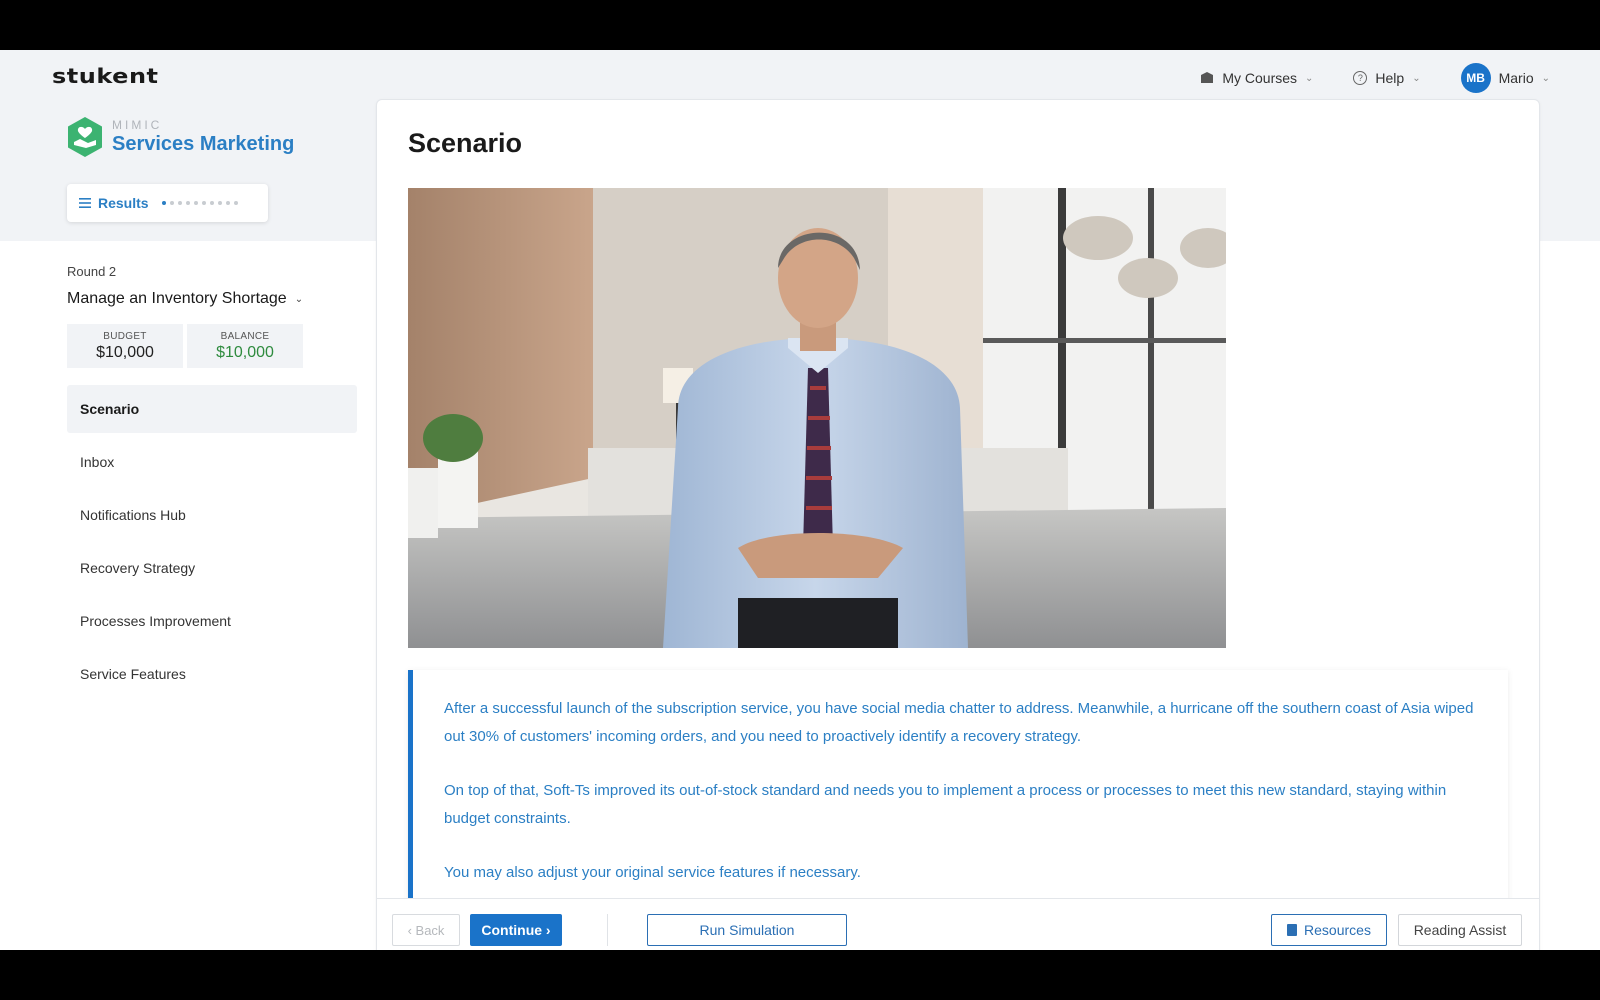 The image size is (1600, 1000). Describe the element at coordinates (133, 674) in the screenshot. I see `sidebar-item-label: Service Features` at that location.